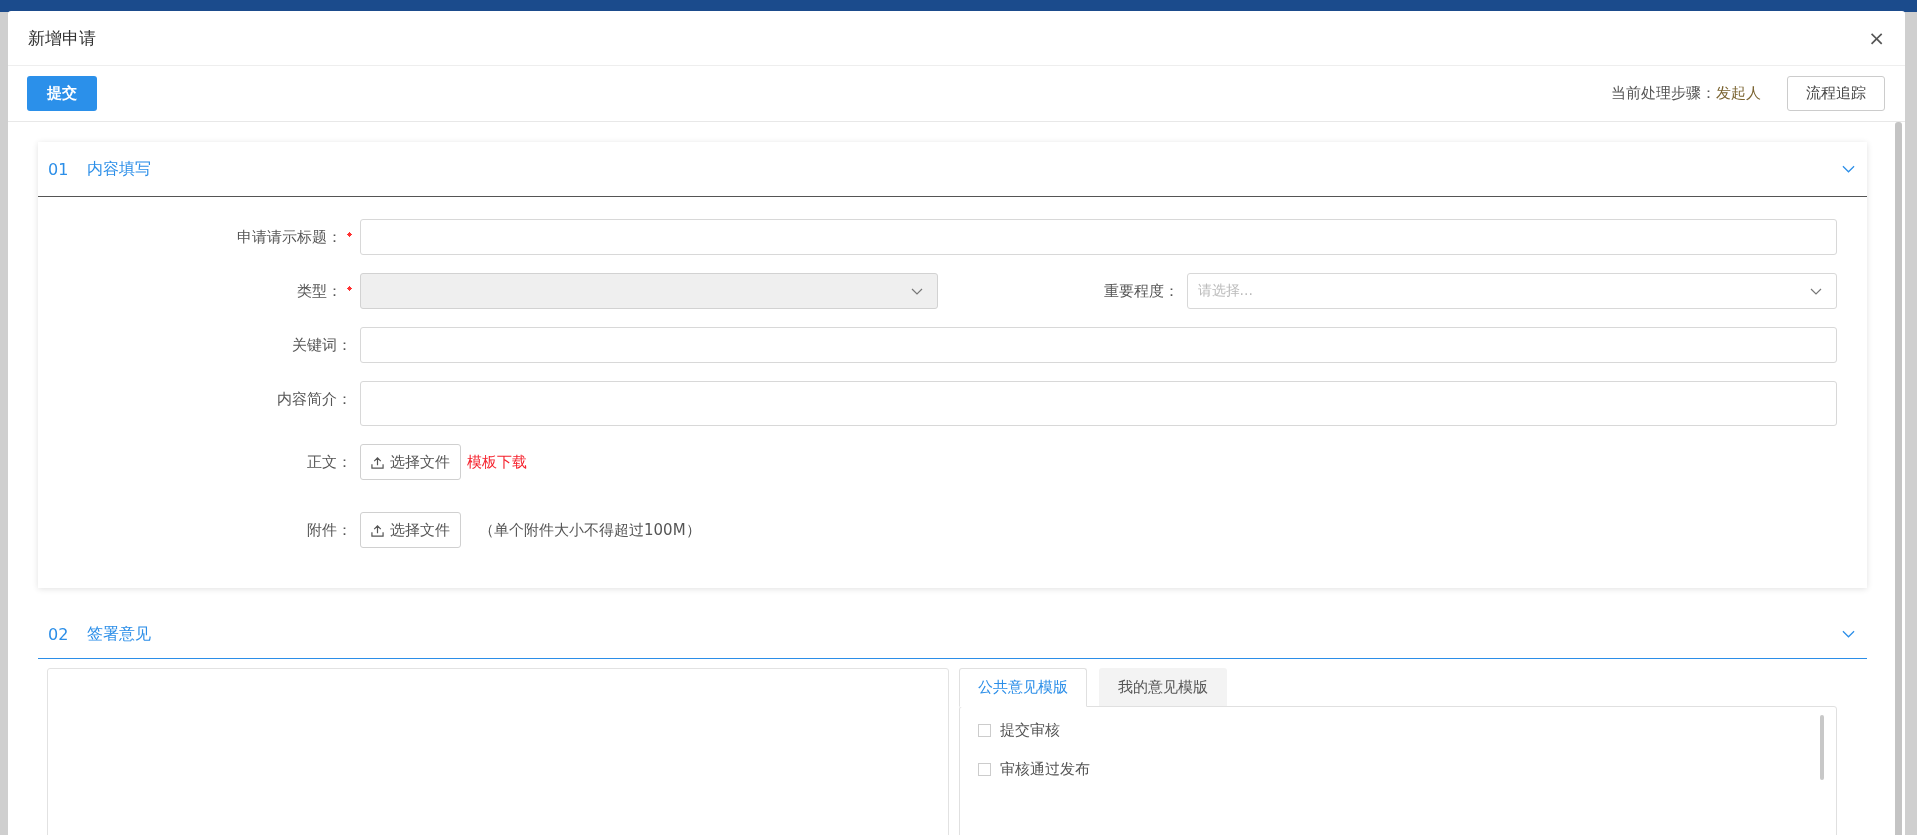 Image resolution: width=1917 pixels, height=835 pixels. What do you see at coordinates (1836, 93) in the screenshot?
I see `trace-button: 流程追踪` at bounding box center [1836, 93].